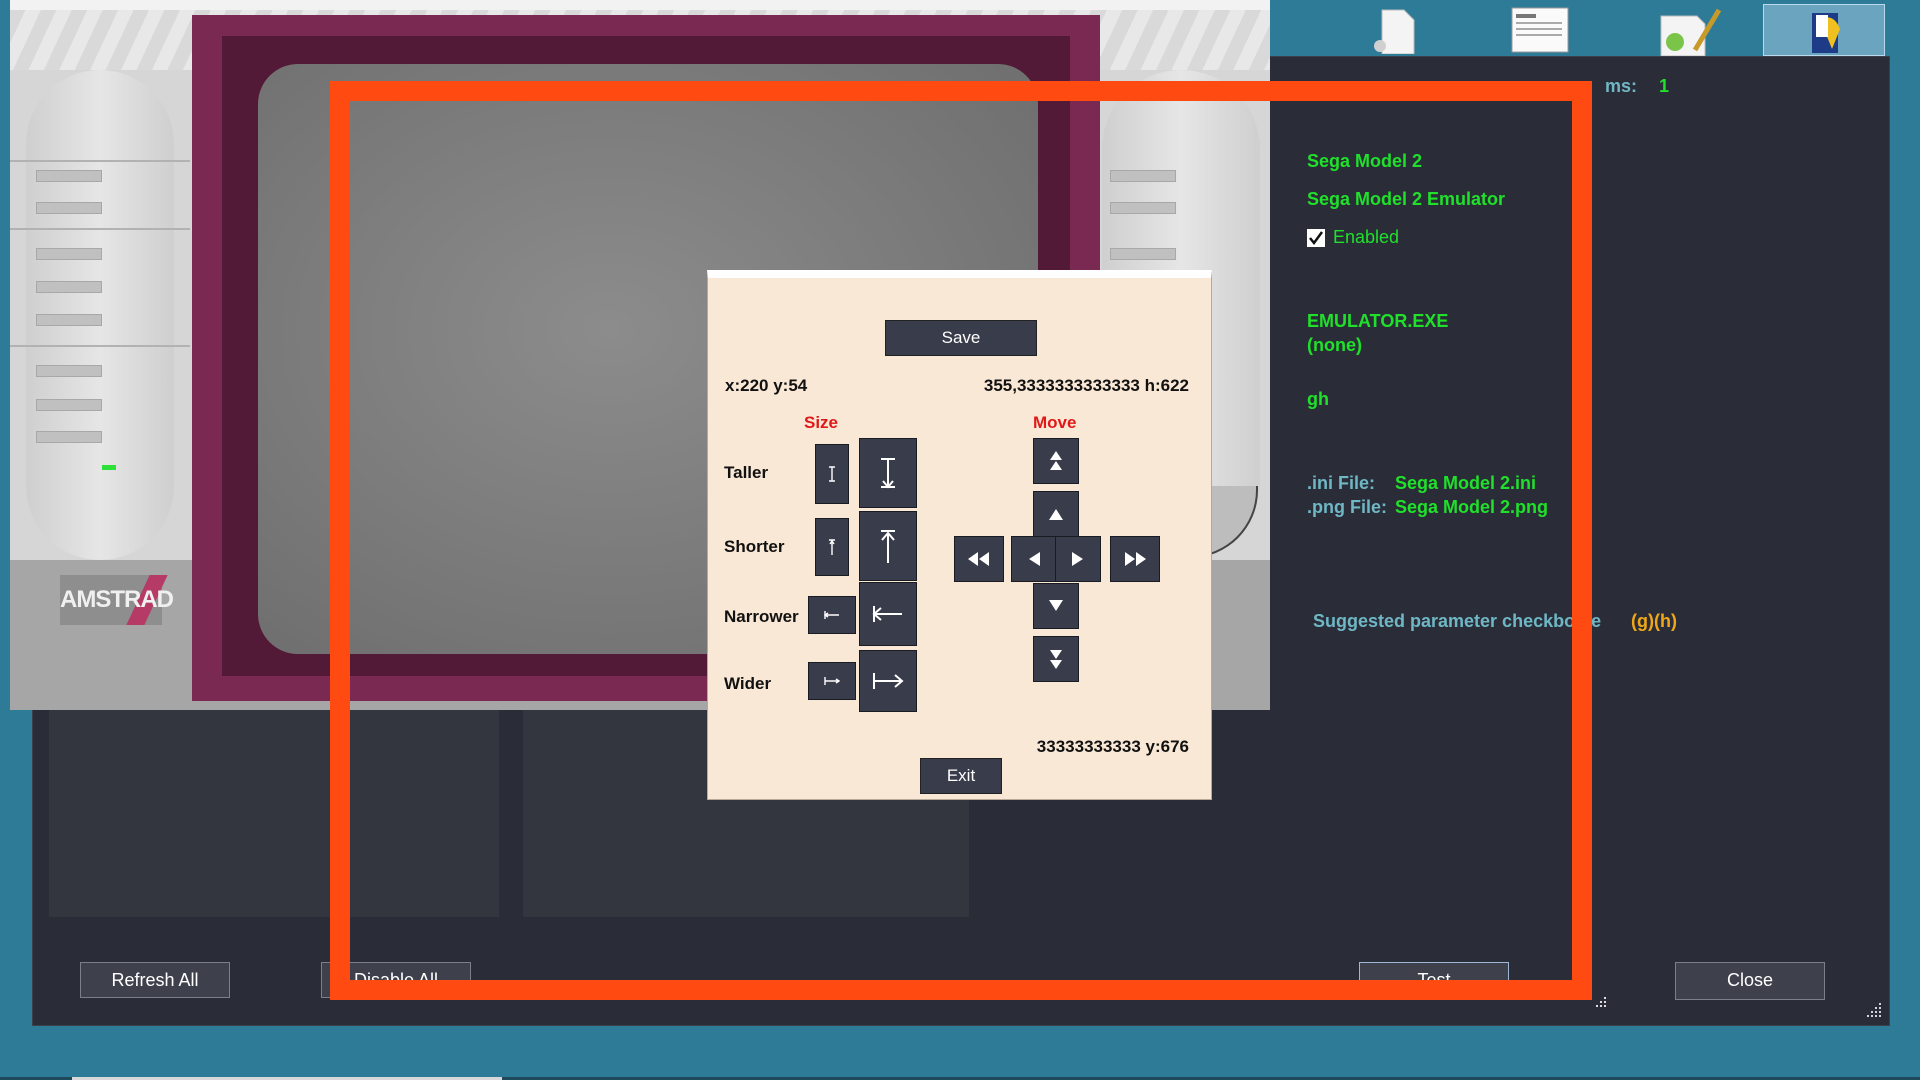 This screenshot has height=1080, width=1920. Describe the element at coordinates (1055, 422) in the screenshot. I see `move-heading: Move` at that location.